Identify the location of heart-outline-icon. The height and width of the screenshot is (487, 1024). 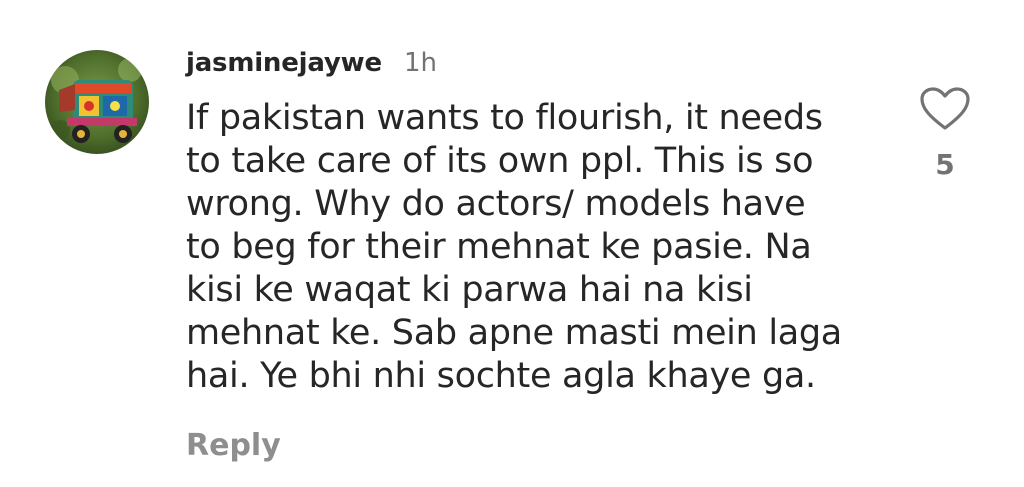
(945, 108).